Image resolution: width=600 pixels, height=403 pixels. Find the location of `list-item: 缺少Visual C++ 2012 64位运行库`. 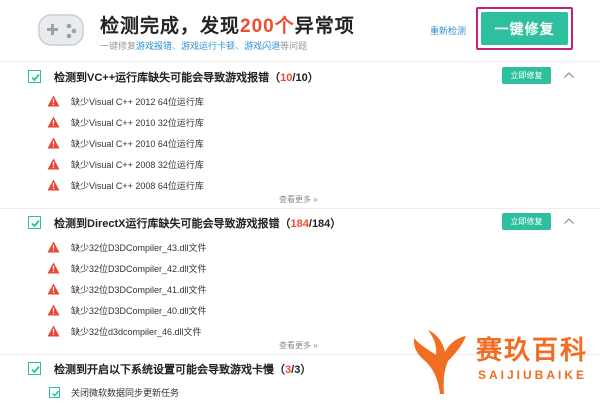

list-item: 缺少Visual C++ 2012 64位运行库 is located at coordinates (300, 102).